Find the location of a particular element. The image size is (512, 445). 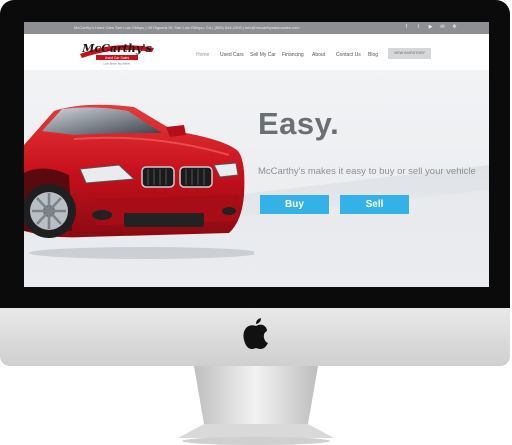

yelp-icon: ✻ is located at coordinates (454, 27).